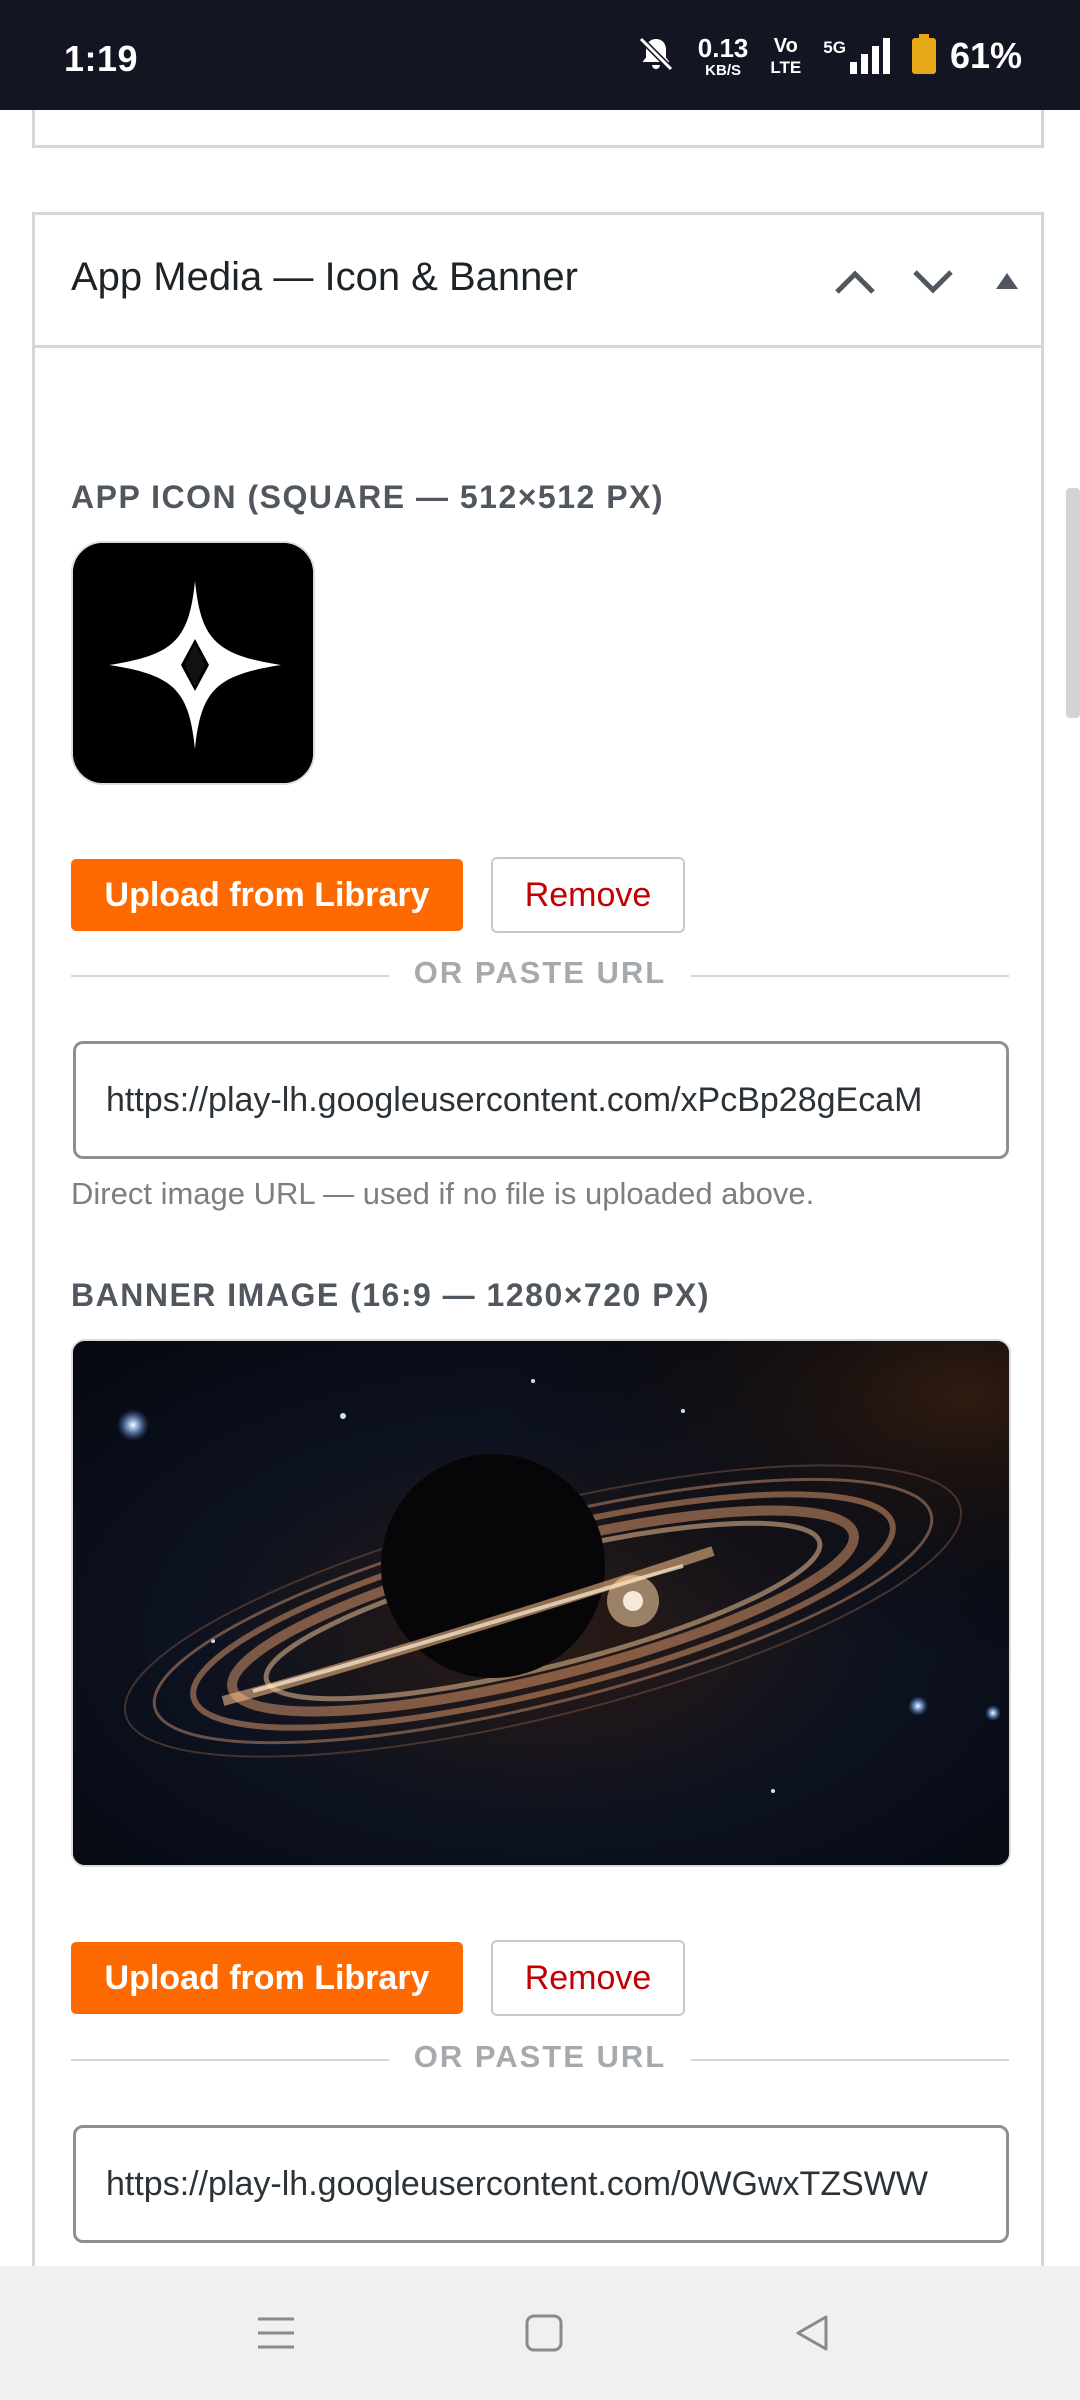 This screenshot has width=1080, height=2400. I want to click on card-header: App Media — Icon & Banner, so click(538, 281).